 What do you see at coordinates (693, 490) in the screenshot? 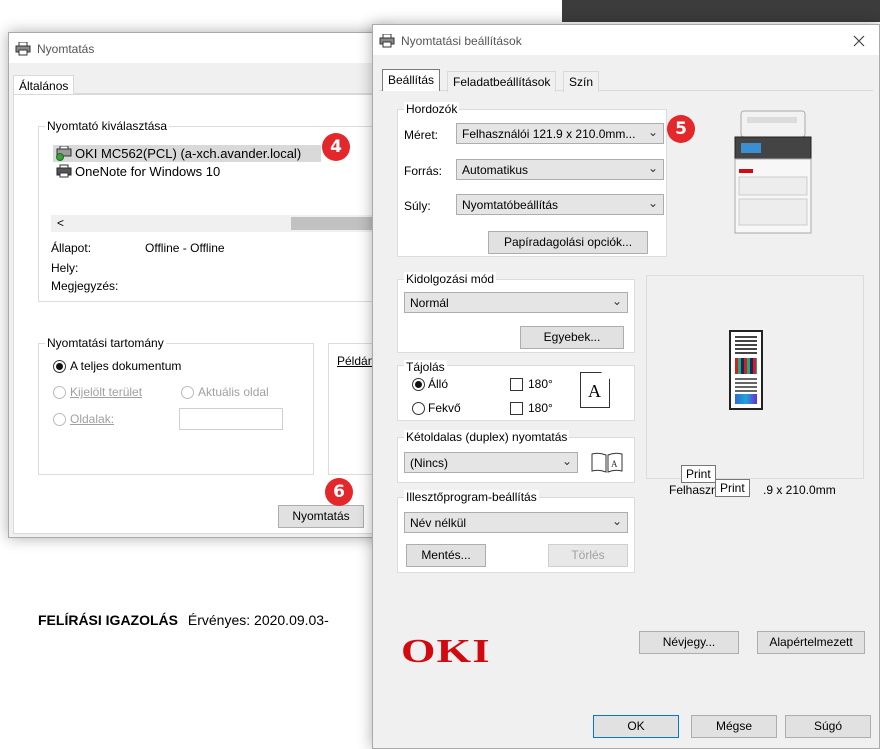
I see `preview-caption-left: Felhaszn` at bounding box center [693, 490].